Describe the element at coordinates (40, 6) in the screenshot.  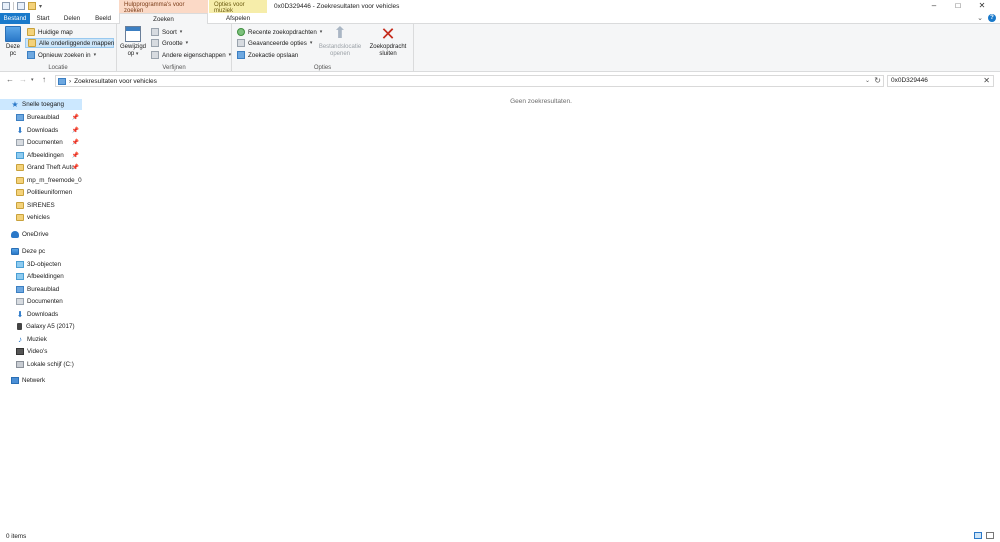
I see `customize-toolbar-icon: ▾` at that location.